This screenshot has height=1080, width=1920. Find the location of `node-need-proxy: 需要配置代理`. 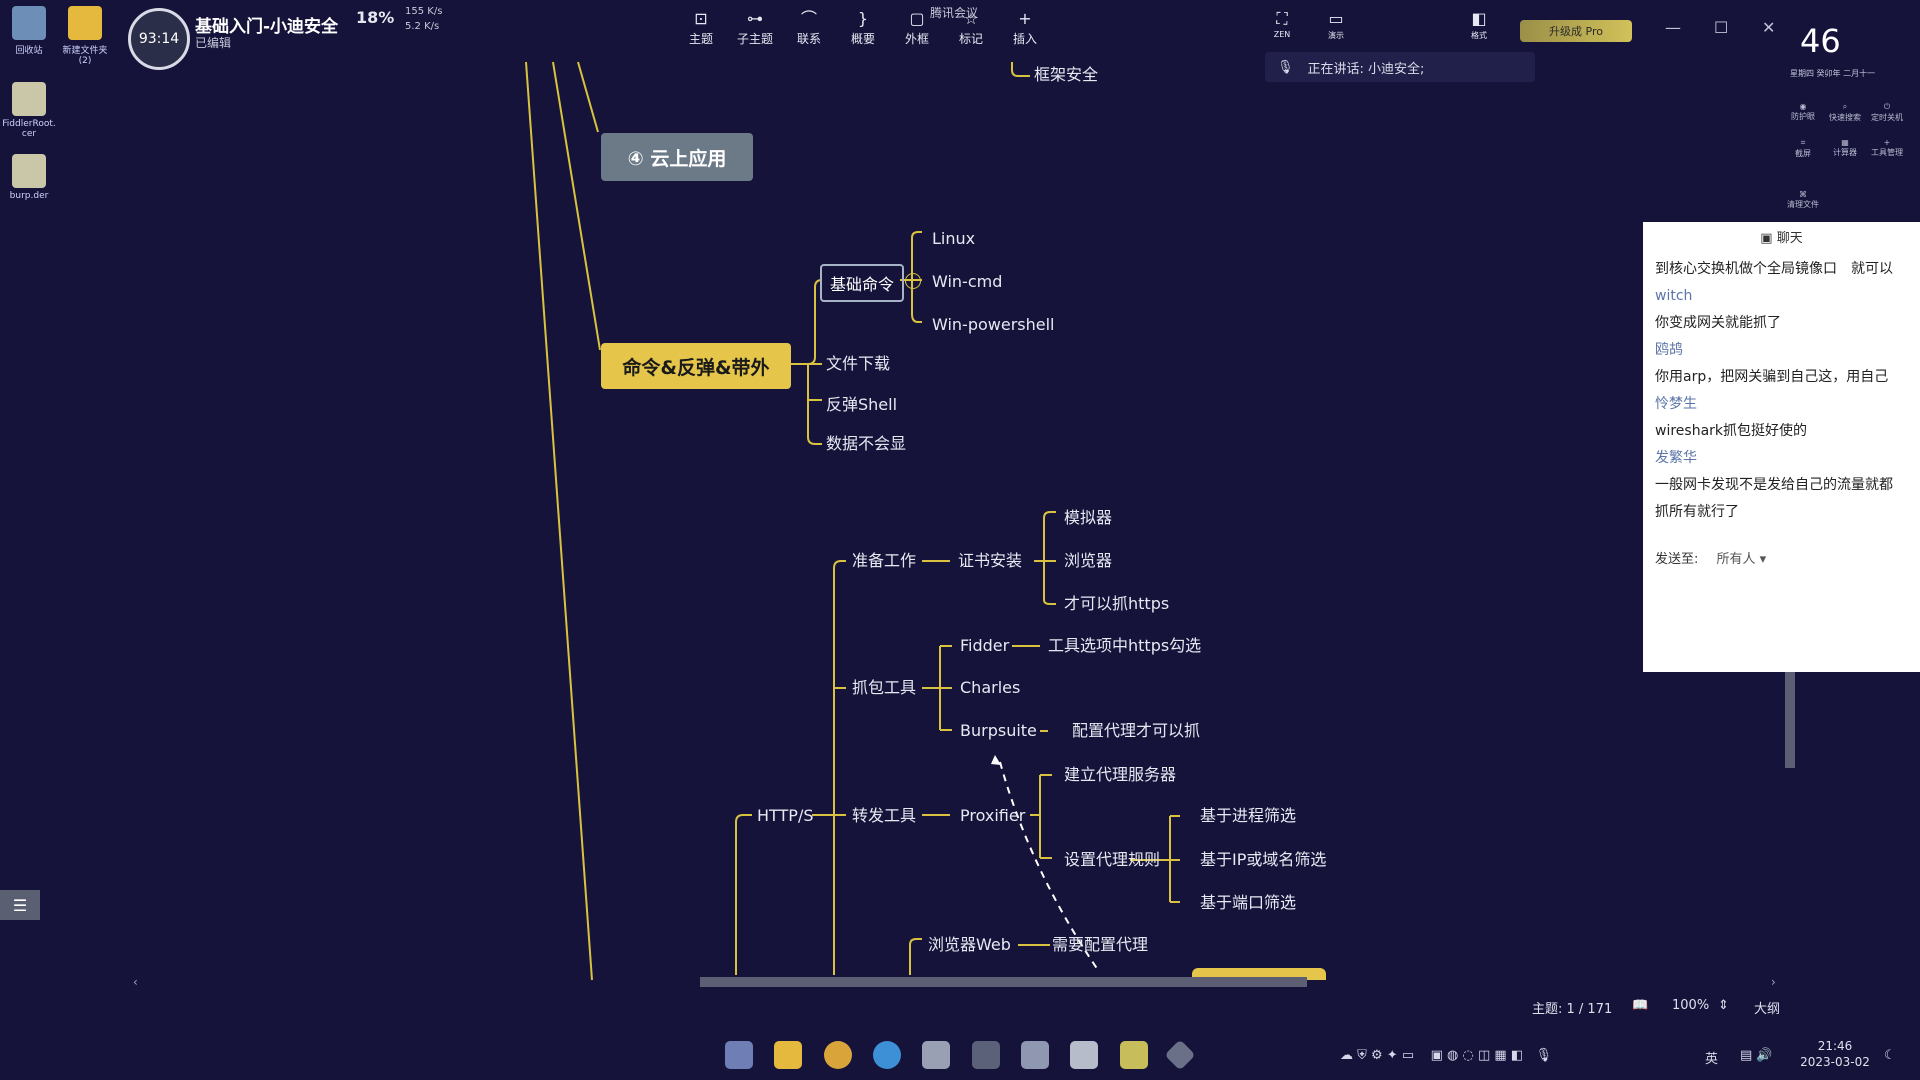

node-need-proxy: 需要配置代理 is located at coordinates (1100, 945).